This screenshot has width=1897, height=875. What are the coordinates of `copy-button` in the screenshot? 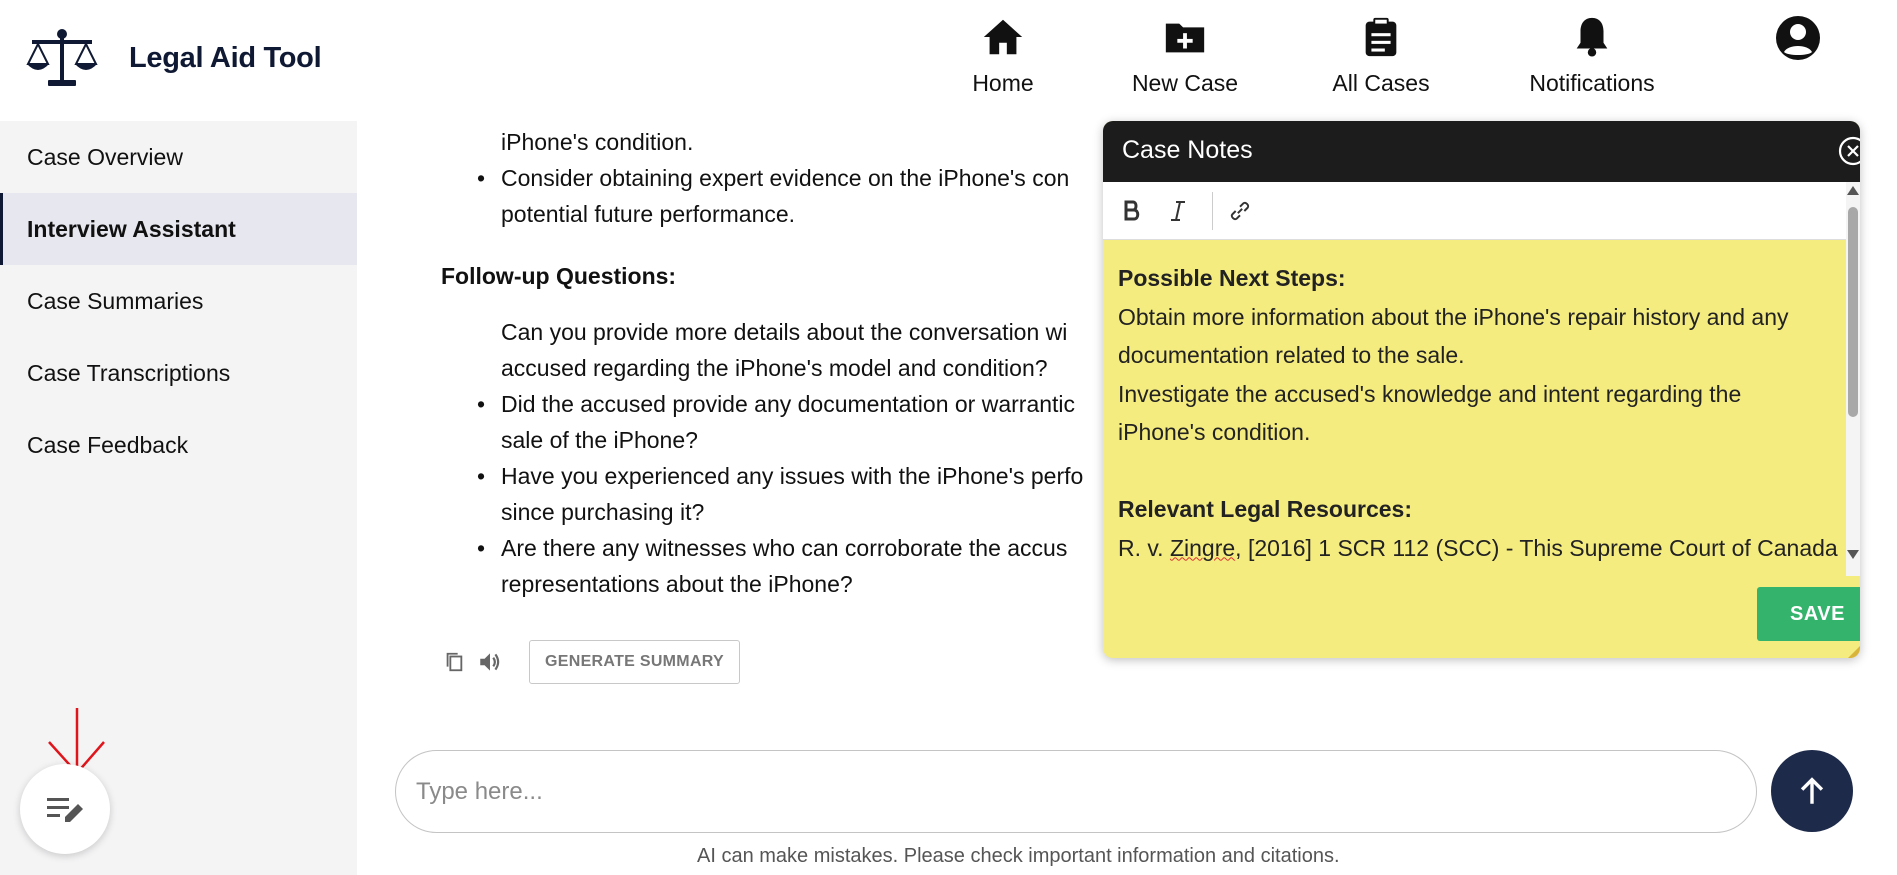 It's located at (454, 662).